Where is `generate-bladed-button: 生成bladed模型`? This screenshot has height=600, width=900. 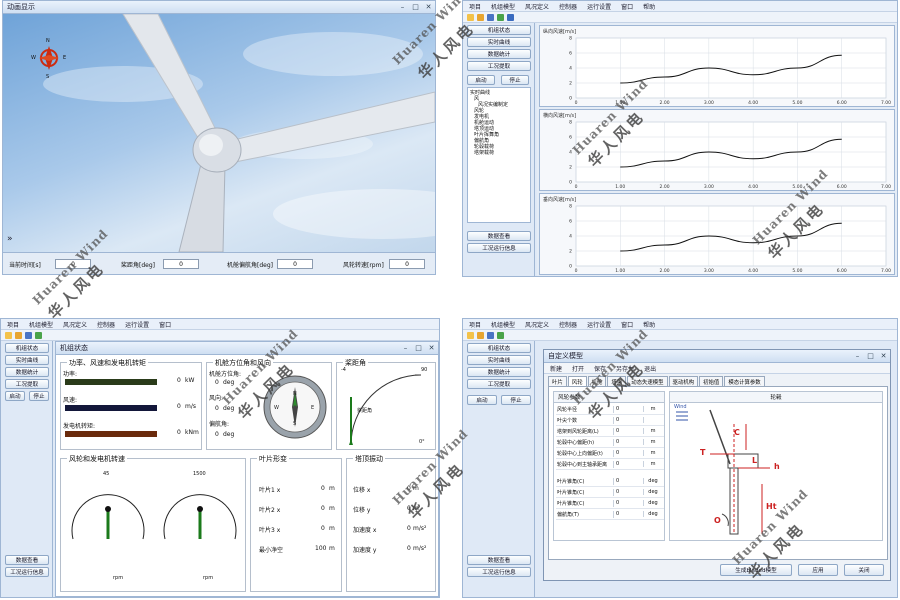
generate-bladed-button: 生成bladed模型 is located at coordinates (756, 570).